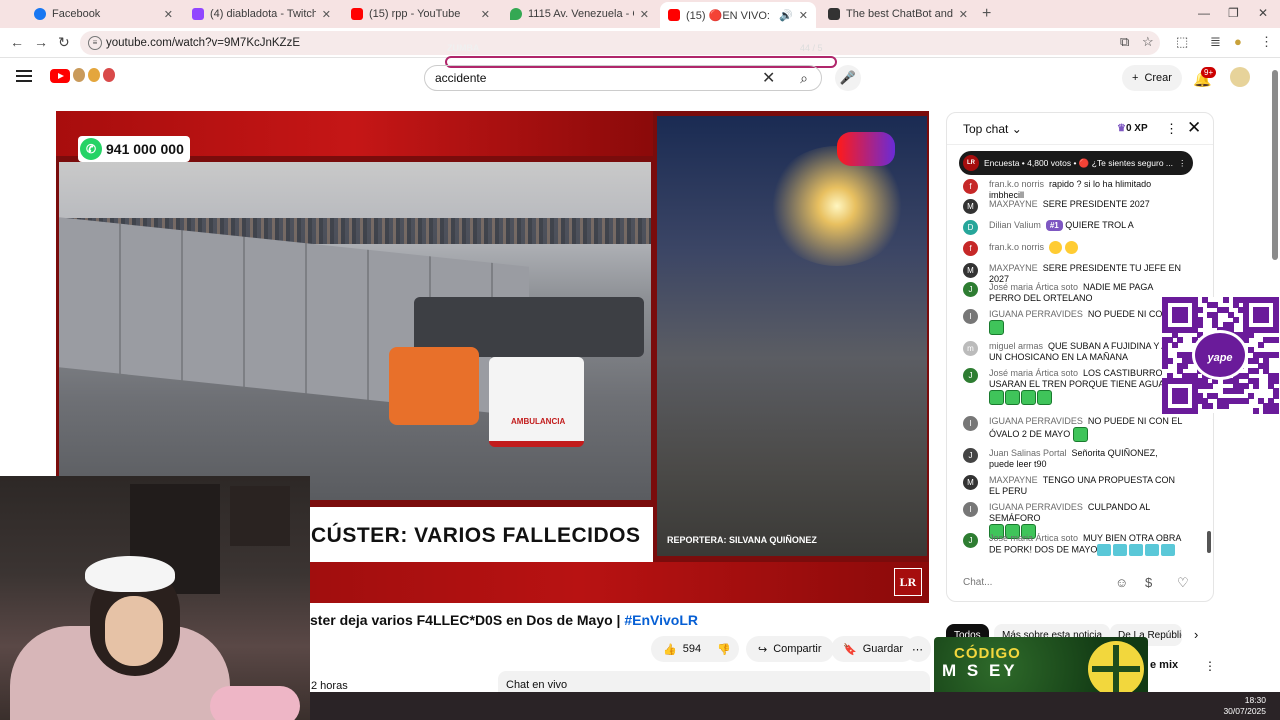 This screenshot has height=720, width=1280. What do you see at coordinates (786, 15) in the screenshot?
I see `speaker-icon: 🔊` at bounding box center [786, 15].